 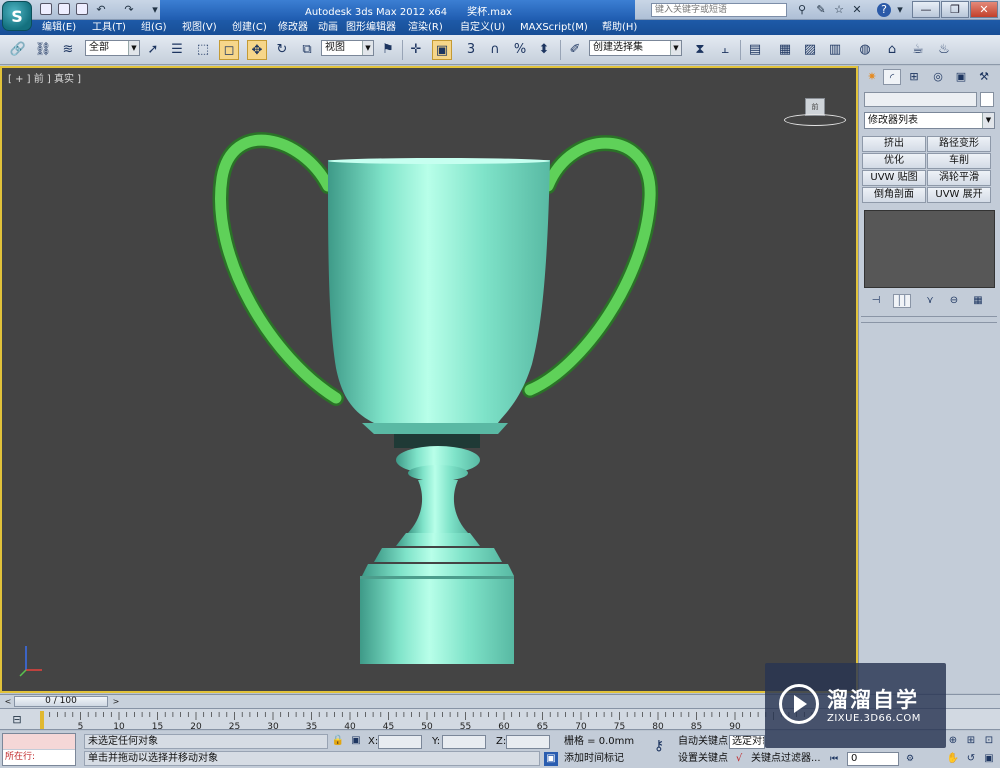 I want to click on search-input: 键入关键字或短语, so click(x=719, y=10).